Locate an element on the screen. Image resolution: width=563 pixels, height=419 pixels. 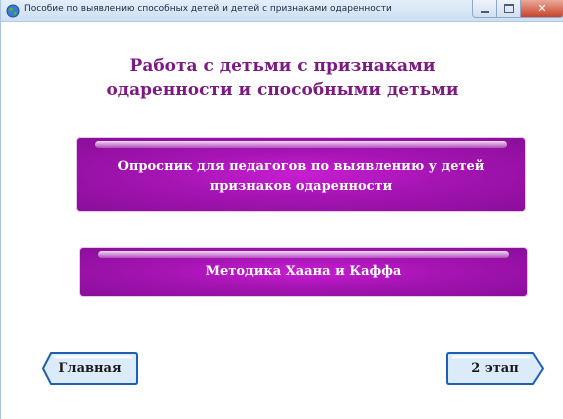
close-icon: ✕ is located at coordinates (542, 8).